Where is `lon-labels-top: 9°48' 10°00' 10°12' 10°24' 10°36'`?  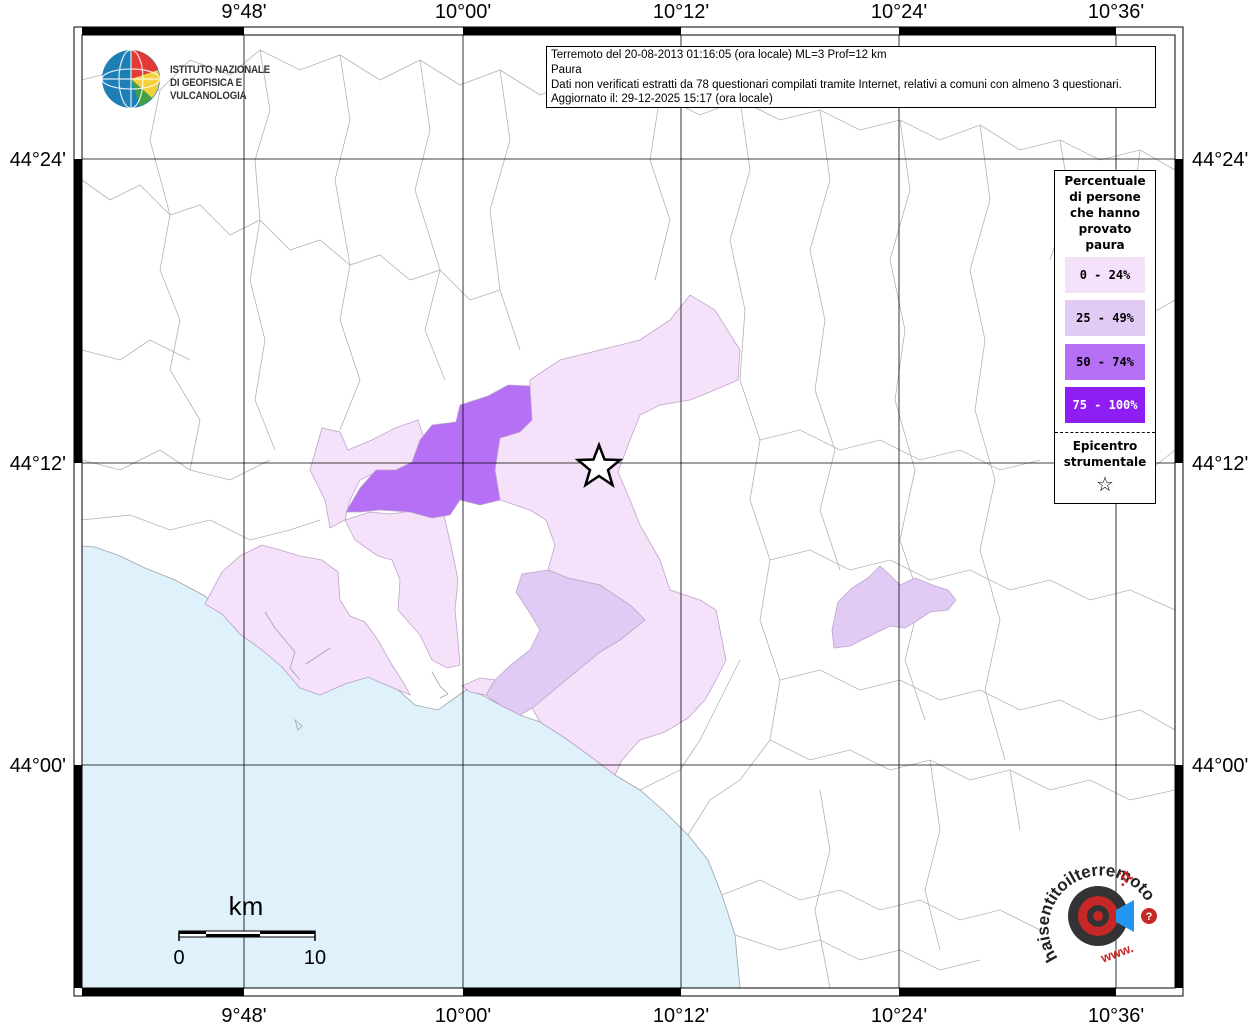 lon-labels-top: 9°48' 10°00' 10°12' 10°24' 10°36' is located at coordinates (682, 12).